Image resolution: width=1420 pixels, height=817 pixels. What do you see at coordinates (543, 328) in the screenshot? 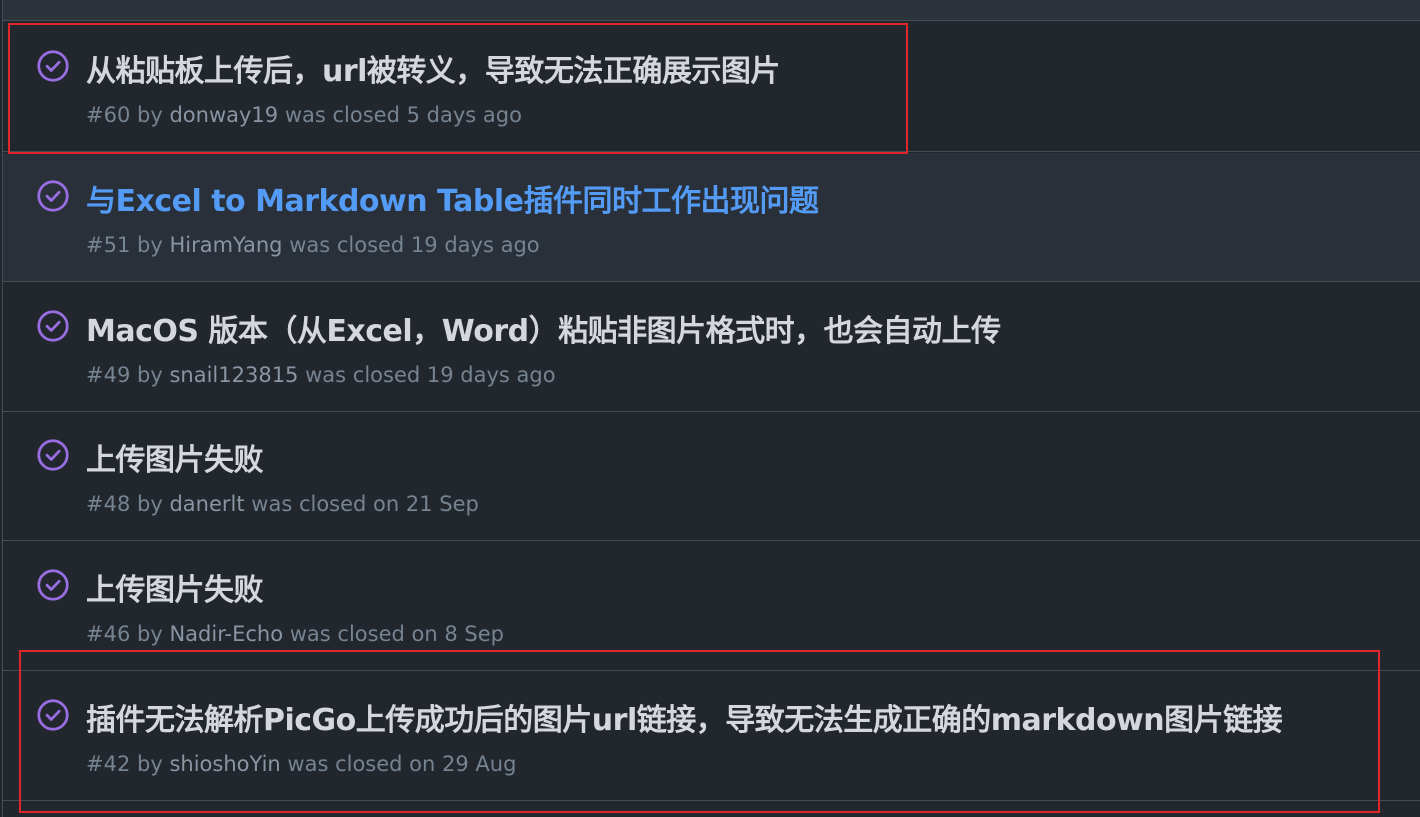
I see `issue-title: MacOS 版本（从Excel，Word）粘贴非图片格式时，也会自动上传` at bounding box center [543, 328].